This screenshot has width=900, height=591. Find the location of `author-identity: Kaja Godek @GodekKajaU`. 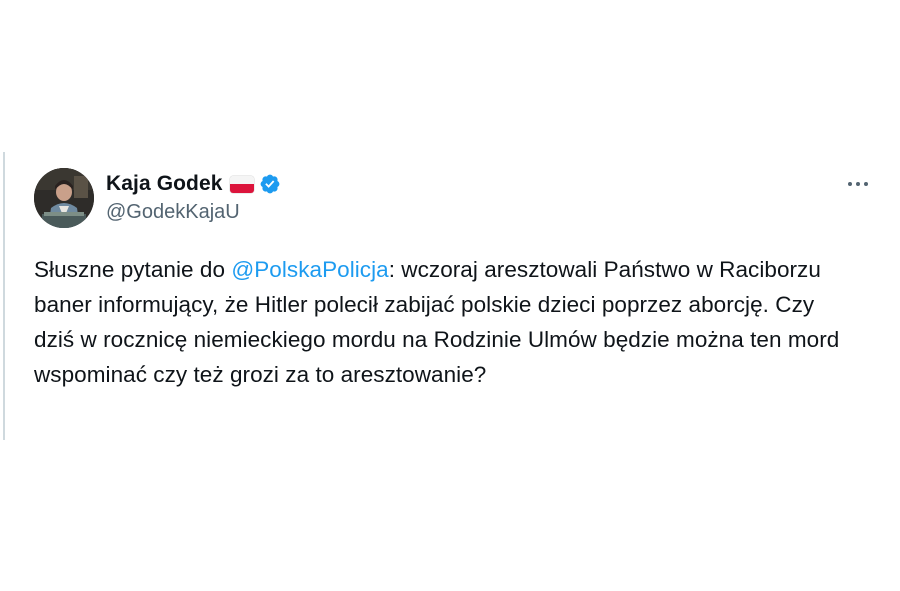

author-identity: Kaja Godek @GodekKajaU is located at coordinates (193, 197).